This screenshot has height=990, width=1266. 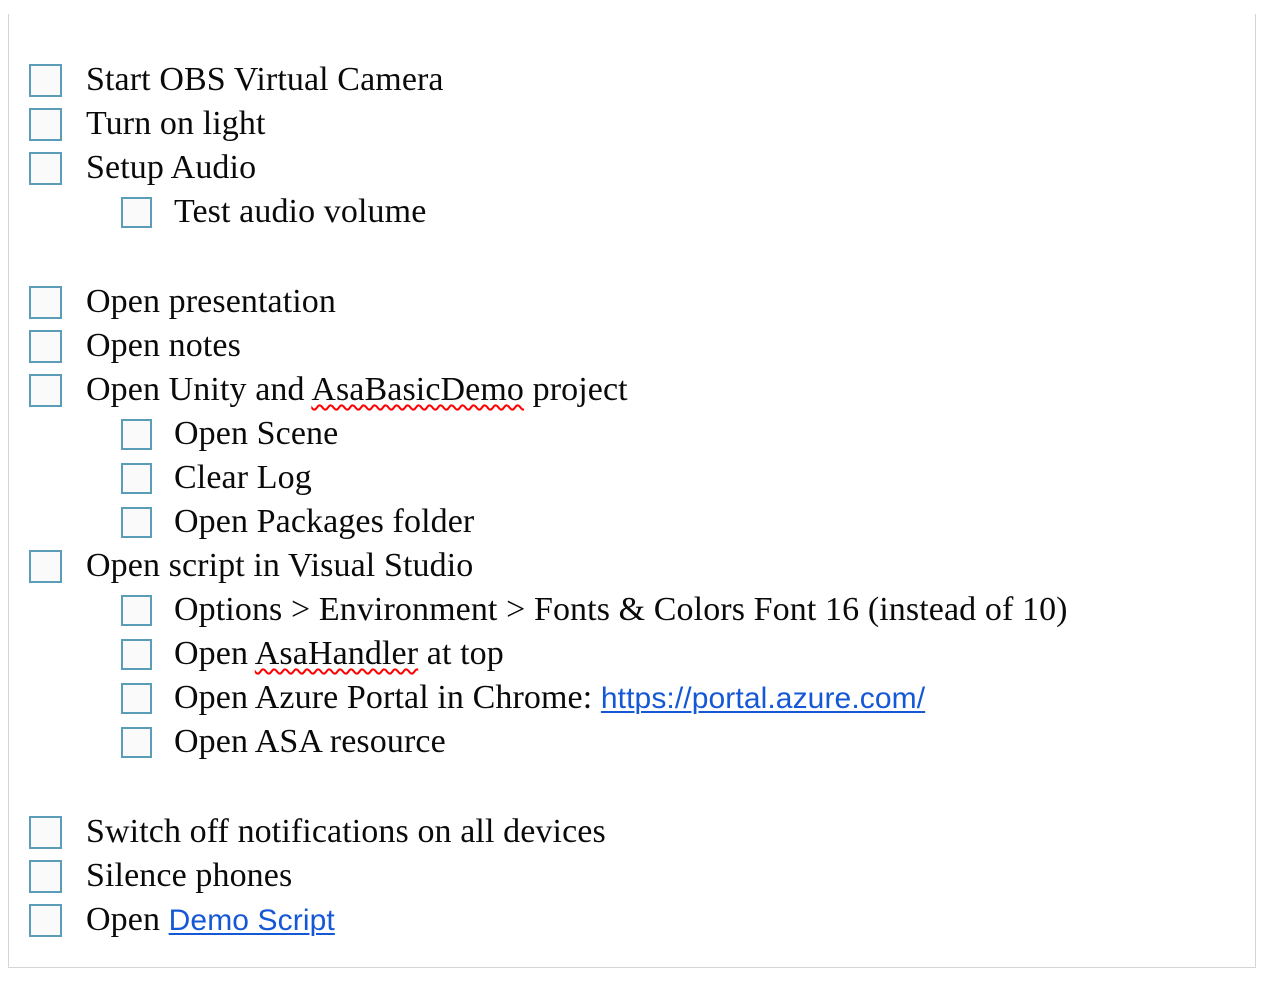 What do you see at coordinates (632, 566) in the screenshot?
I see `checklist-row: Open script in Visual Studio` at bounding box center [632, 566].